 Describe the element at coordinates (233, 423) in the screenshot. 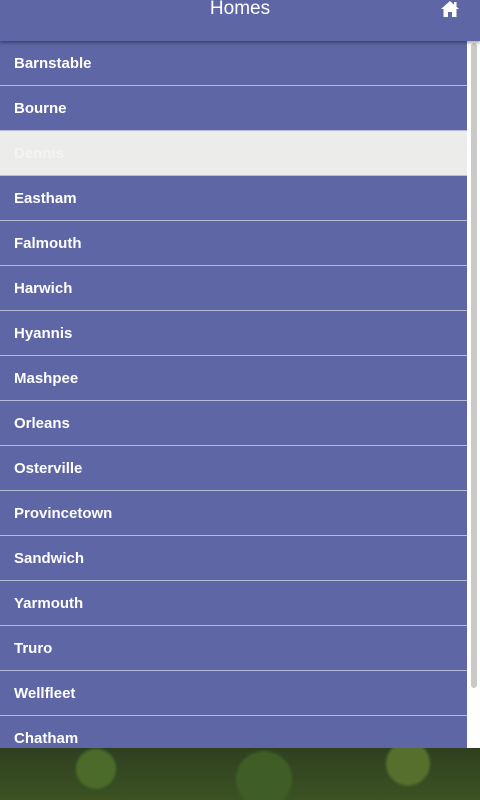

I see `list-item: Orleans` at that location.